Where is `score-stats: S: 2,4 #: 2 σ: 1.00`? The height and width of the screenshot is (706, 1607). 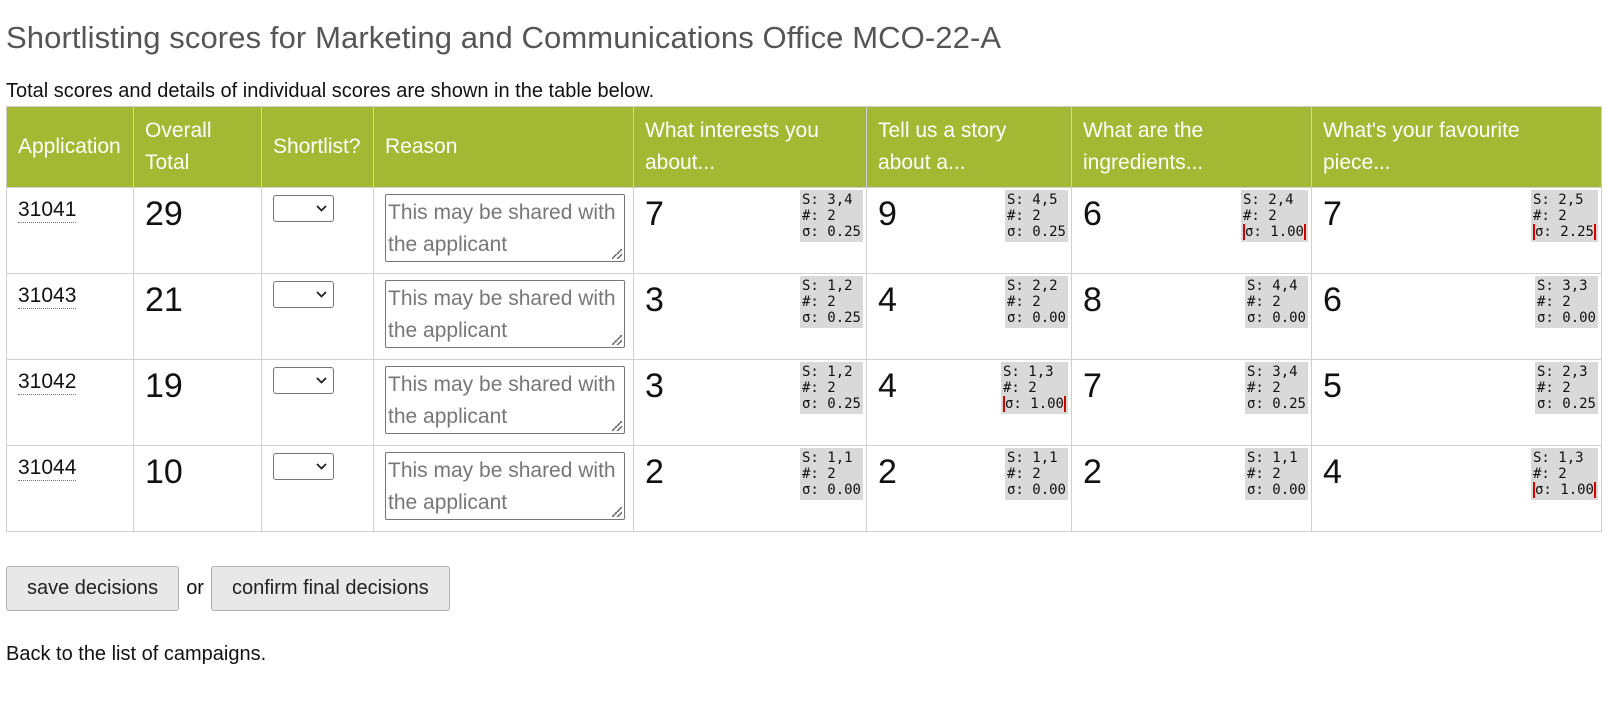 score-stats: S: 2,4 #: 2 σ: 1.00 is located at coordinates (1274, 216).